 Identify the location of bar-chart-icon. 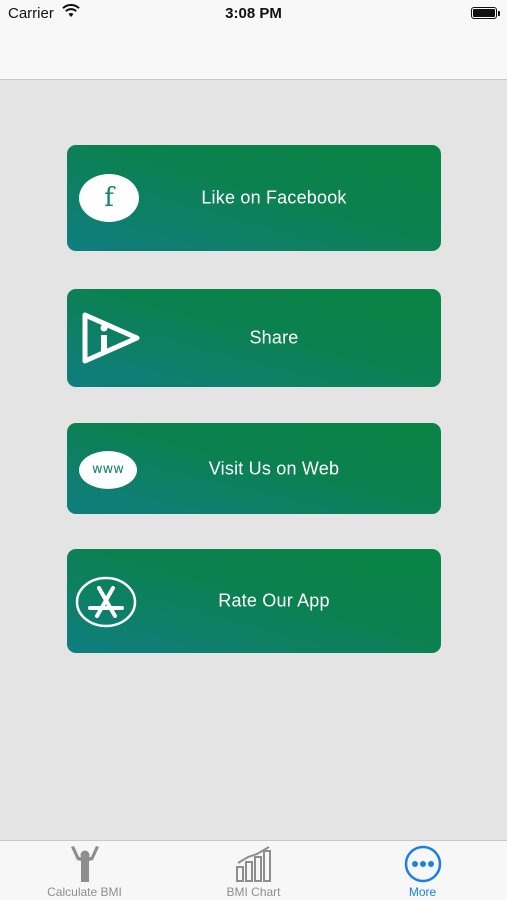
(253, 864).